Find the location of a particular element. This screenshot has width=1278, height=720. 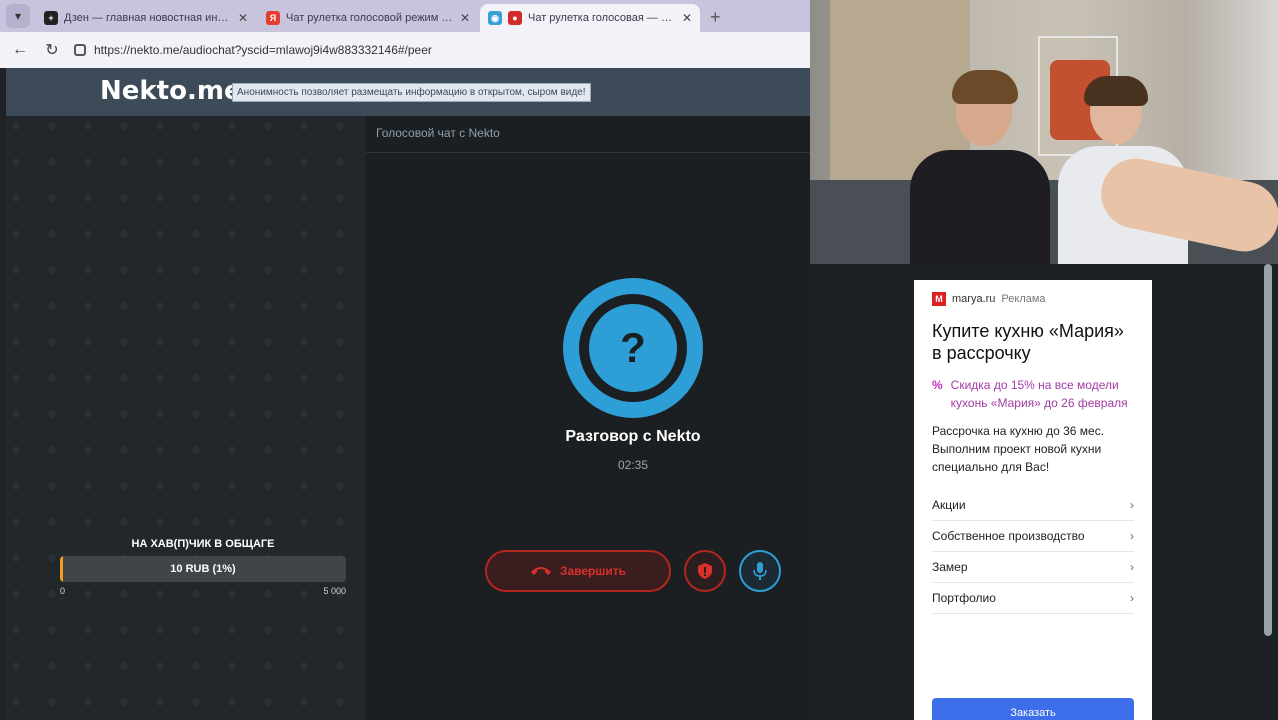

ad-link-label: Собственное производство is located at coordinates (1008, 536).